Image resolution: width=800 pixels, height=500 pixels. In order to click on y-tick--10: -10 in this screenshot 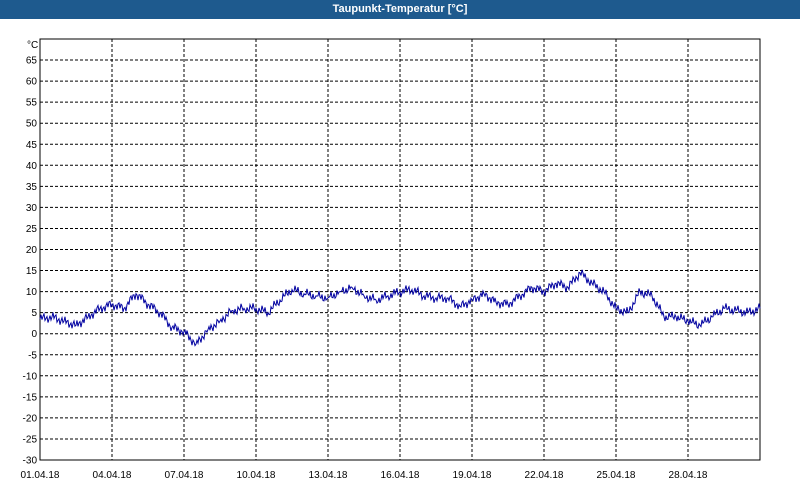, I will do `click(30, 376)`.